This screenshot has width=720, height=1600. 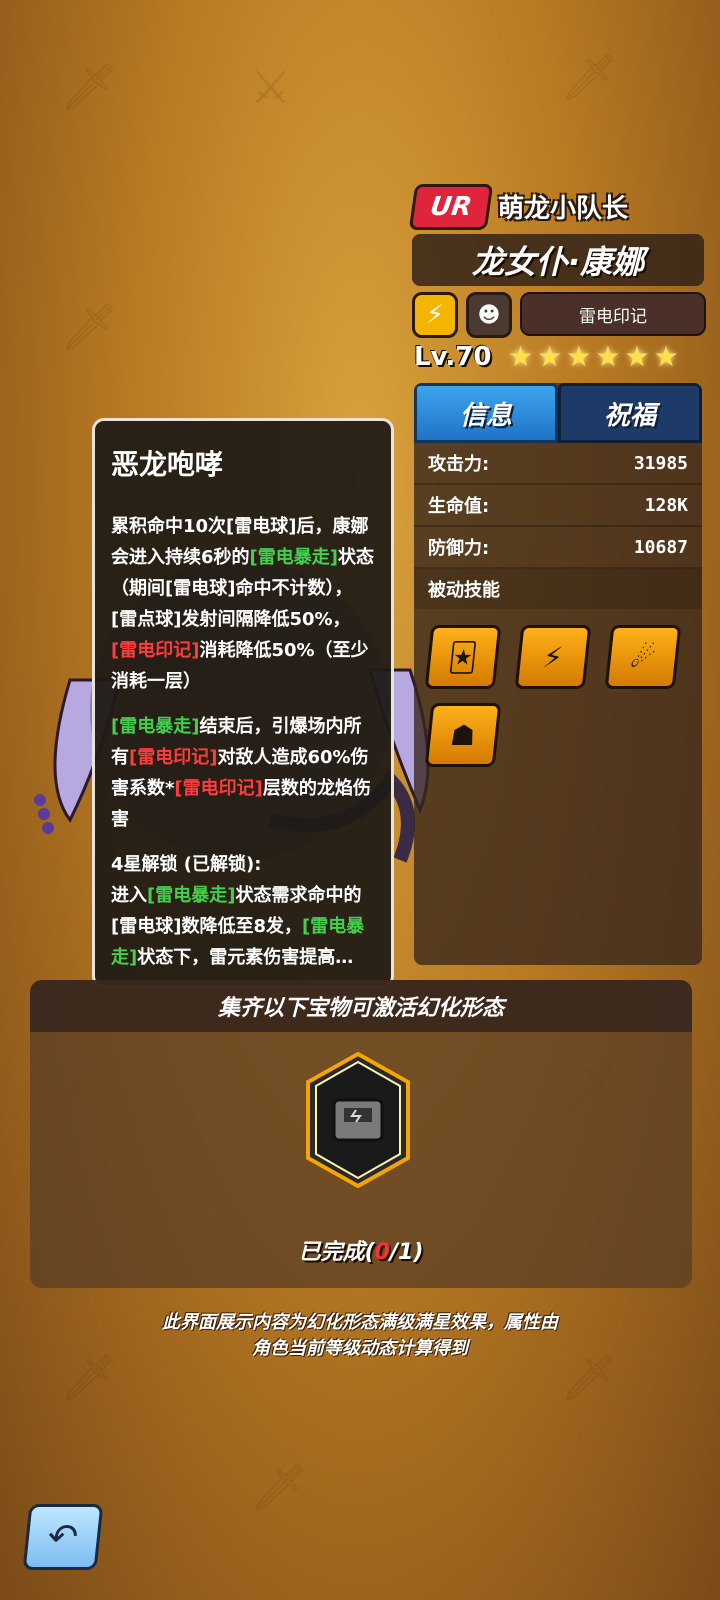 What do you see at coordinates (486, 413) in the screenshot?
I see `tab-info: 信息` at bounding box center [486, 413].